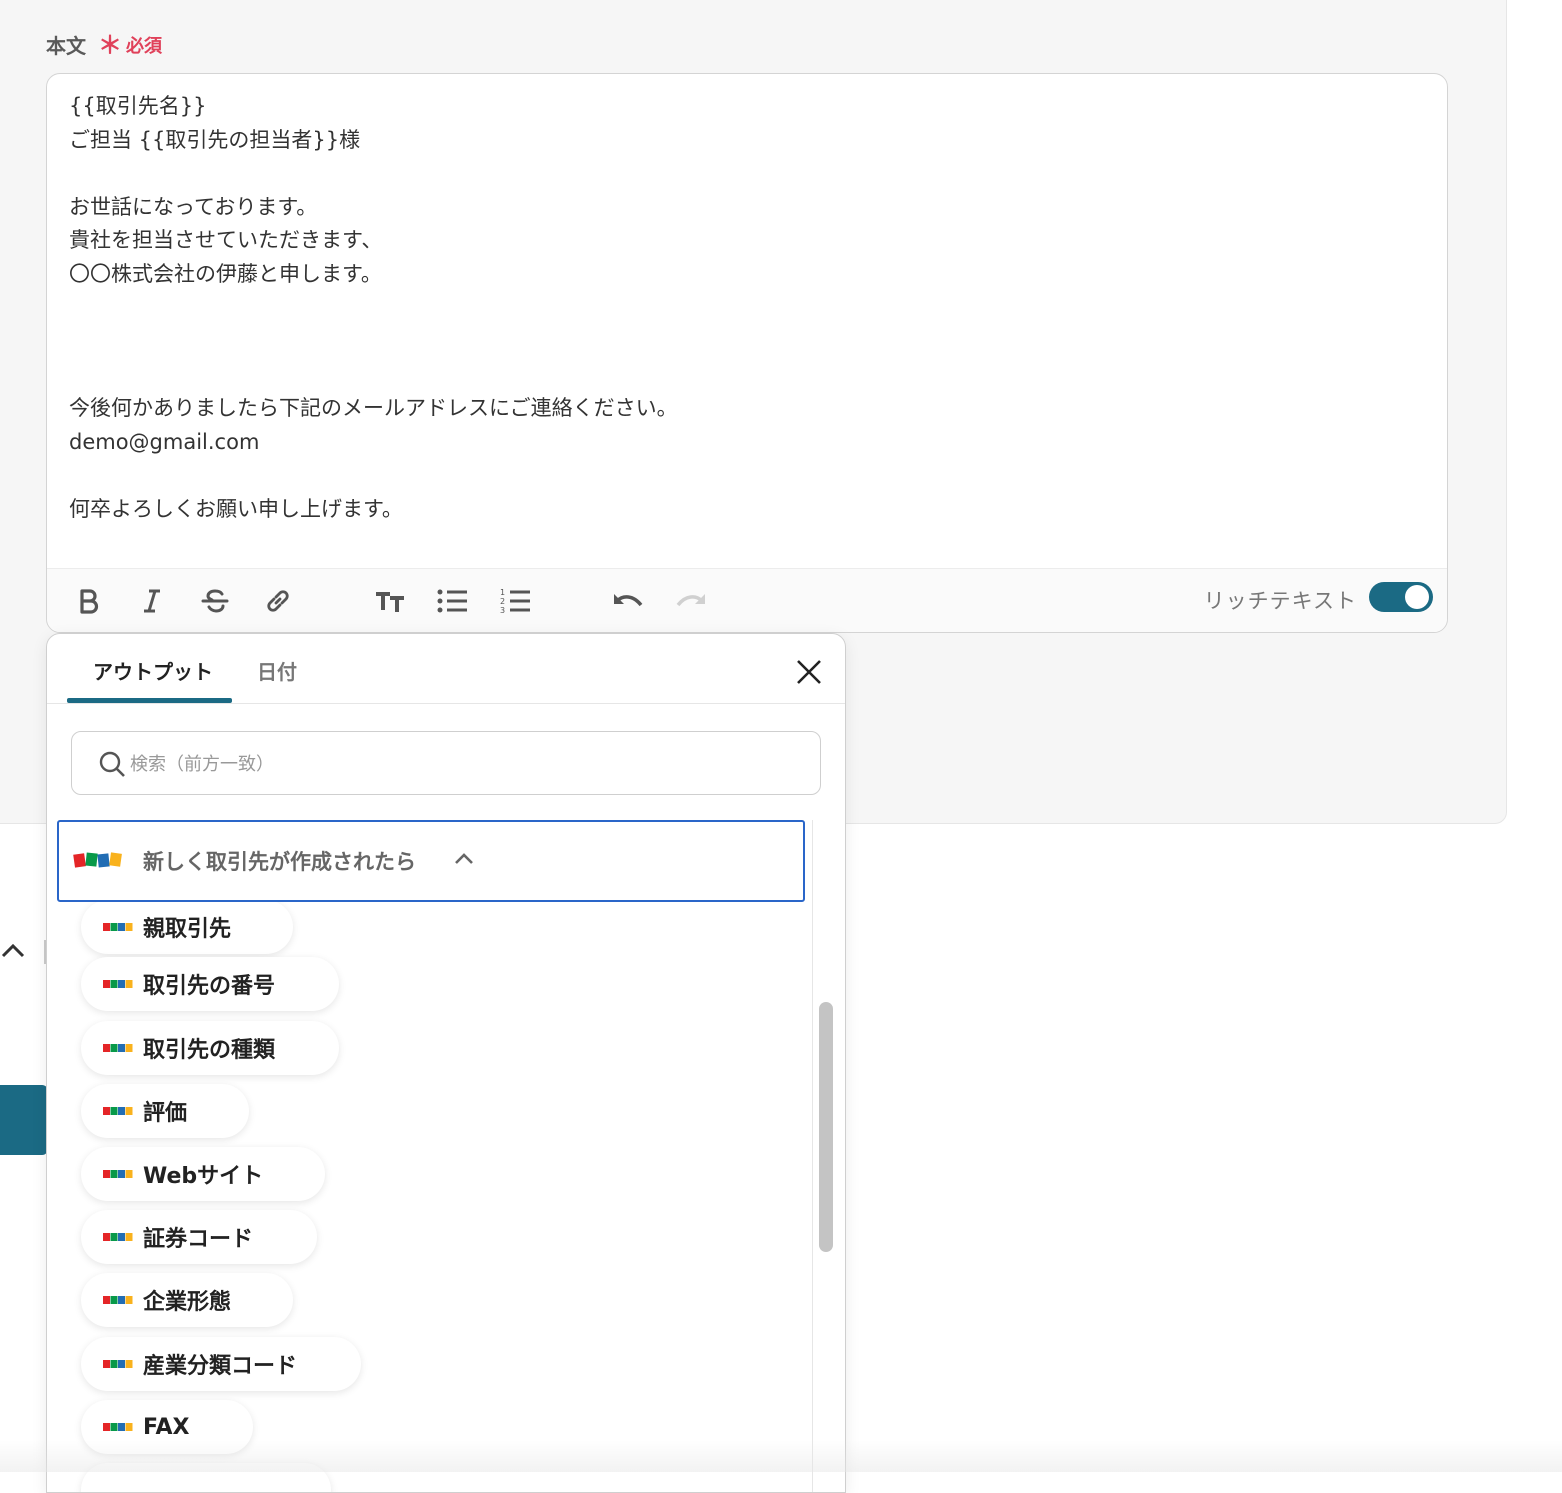 This screenshot has height=1493, width=1562. I want to click on output-item-label: 取引先の番号, so click(209, 986).